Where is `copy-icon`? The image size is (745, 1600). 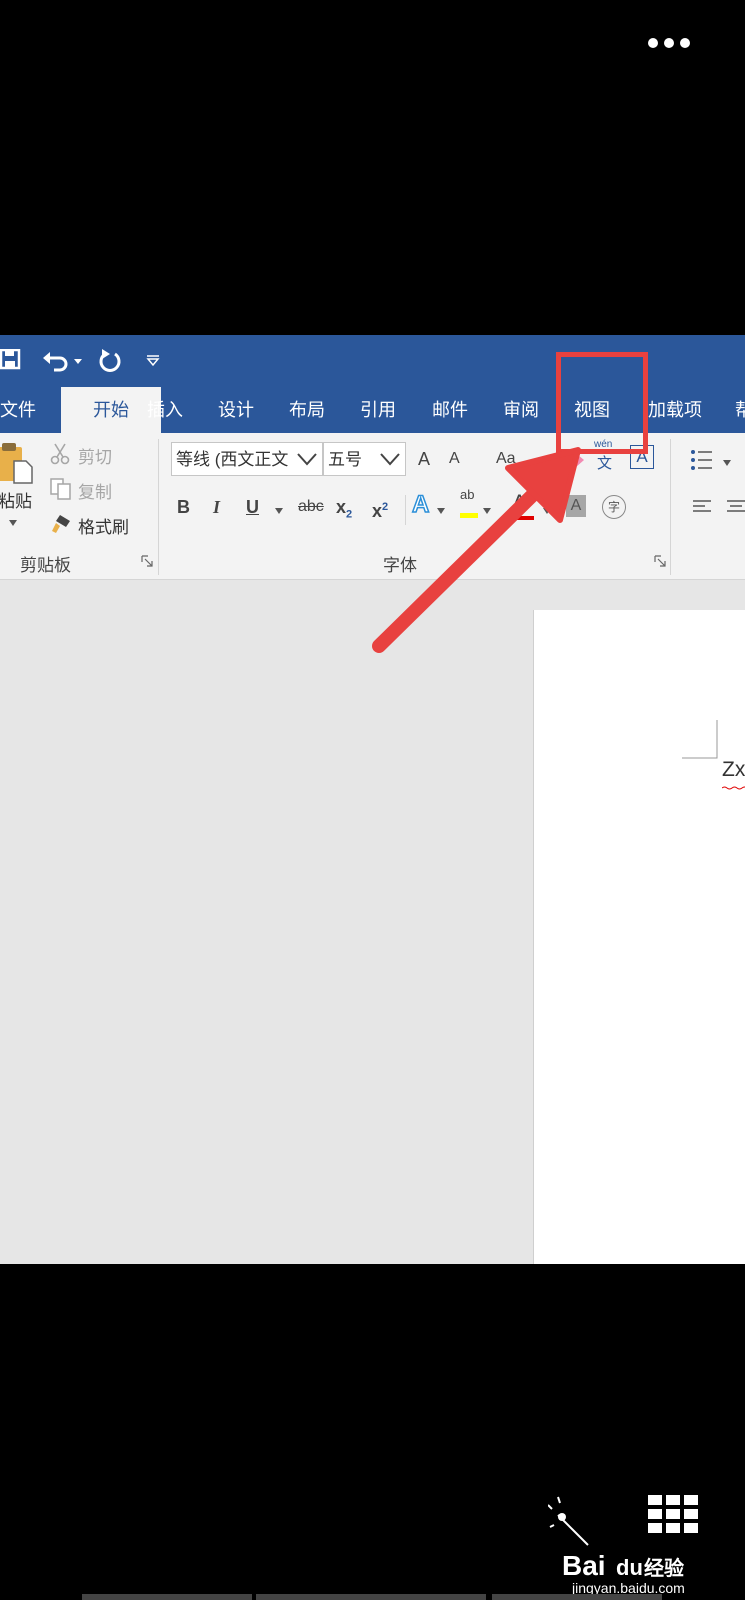
copy-icon is located at coordinates (61, 489).